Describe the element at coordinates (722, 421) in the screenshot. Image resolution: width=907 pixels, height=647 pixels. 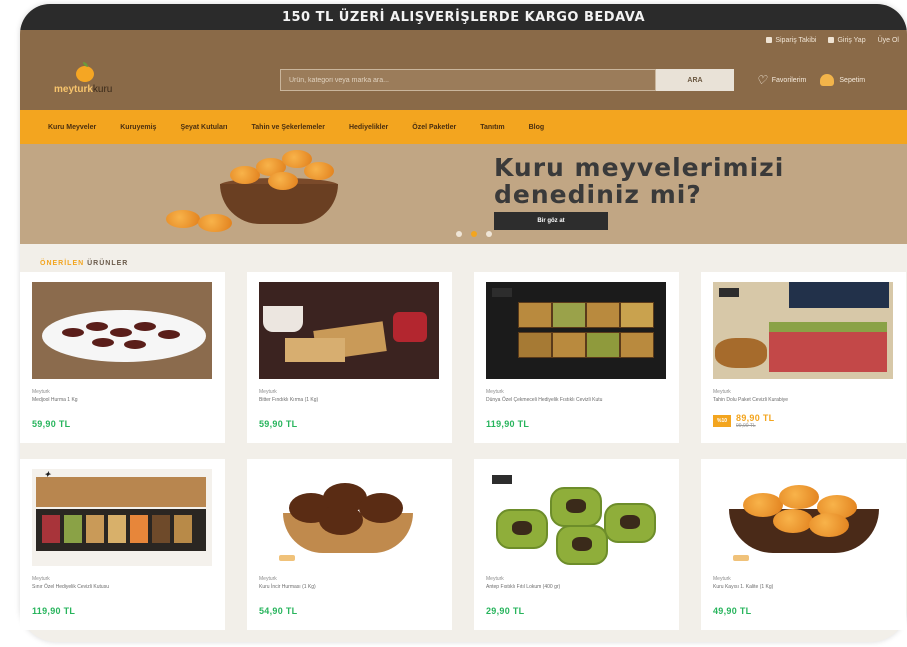
I see `discount-badge: %10` at that location.